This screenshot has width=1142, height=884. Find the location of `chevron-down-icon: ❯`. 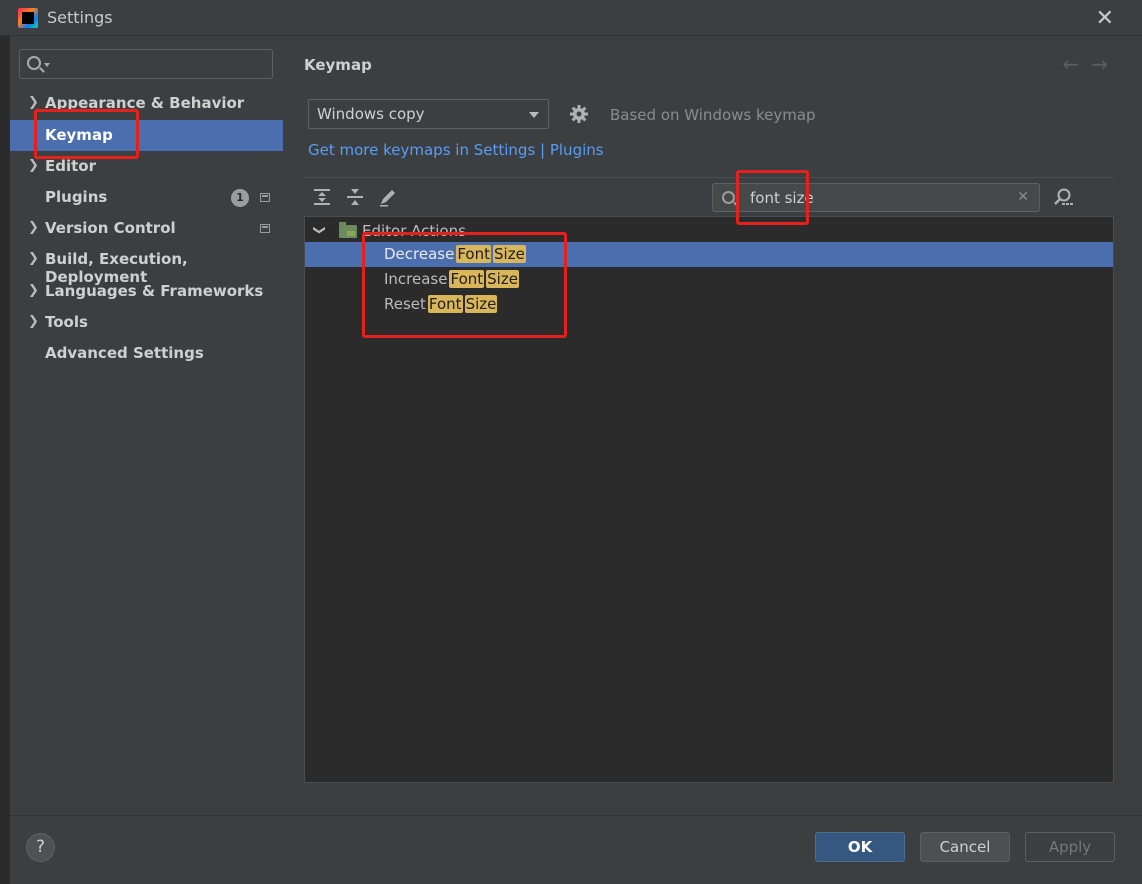

chevron-down-icon: ❯ is located at coordinates (320, 230).